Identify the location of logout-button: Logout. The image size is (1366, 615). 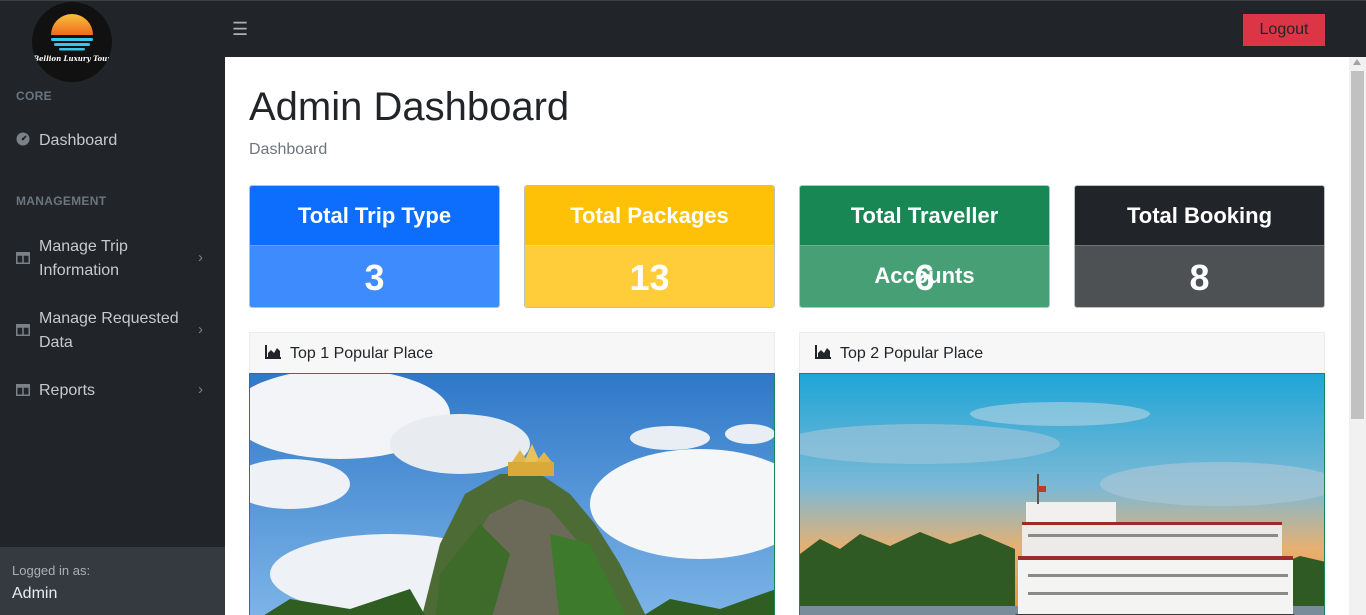
(1284, 30).